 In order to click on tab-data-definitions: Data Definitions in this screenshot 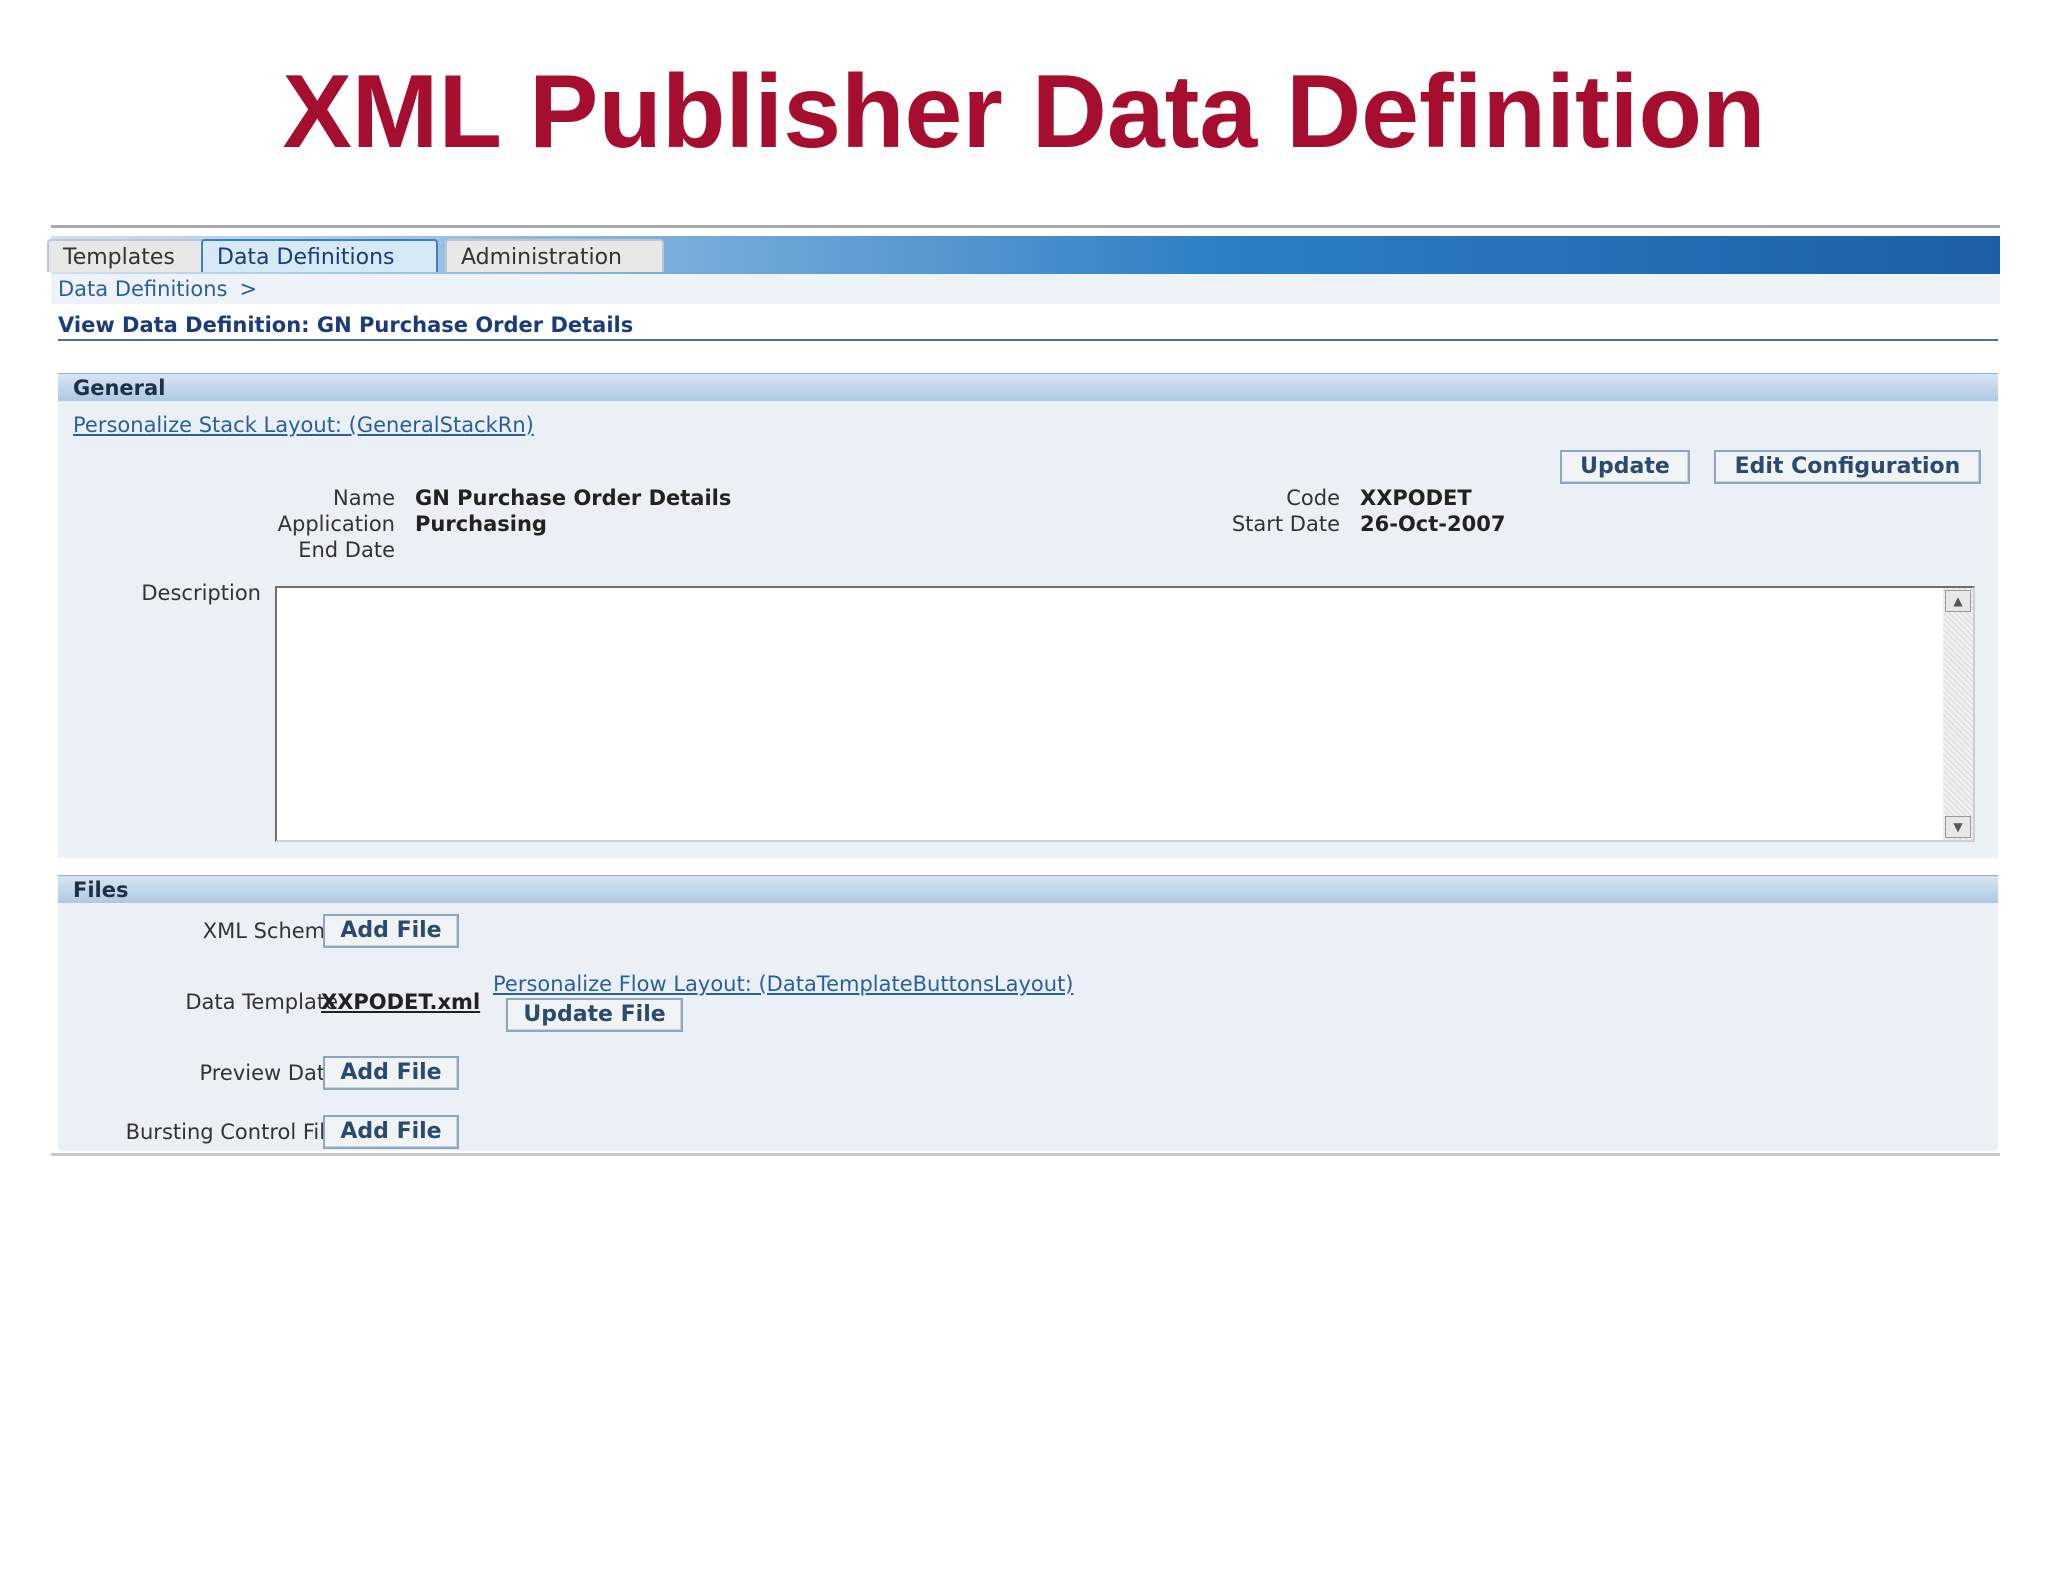, I will do `click(319, 255)`.